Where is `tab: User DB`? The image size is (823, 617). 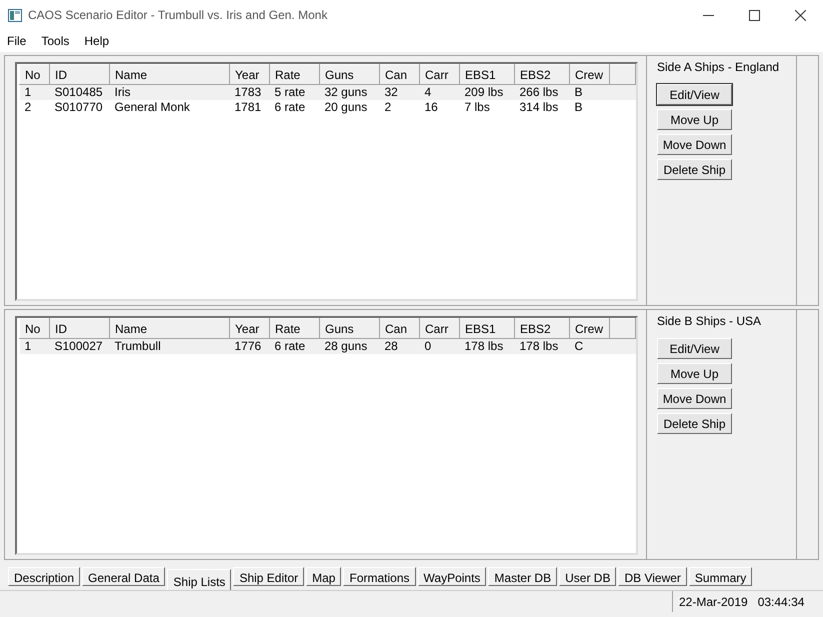
tab: User DB is located at coordinates (587, 576).